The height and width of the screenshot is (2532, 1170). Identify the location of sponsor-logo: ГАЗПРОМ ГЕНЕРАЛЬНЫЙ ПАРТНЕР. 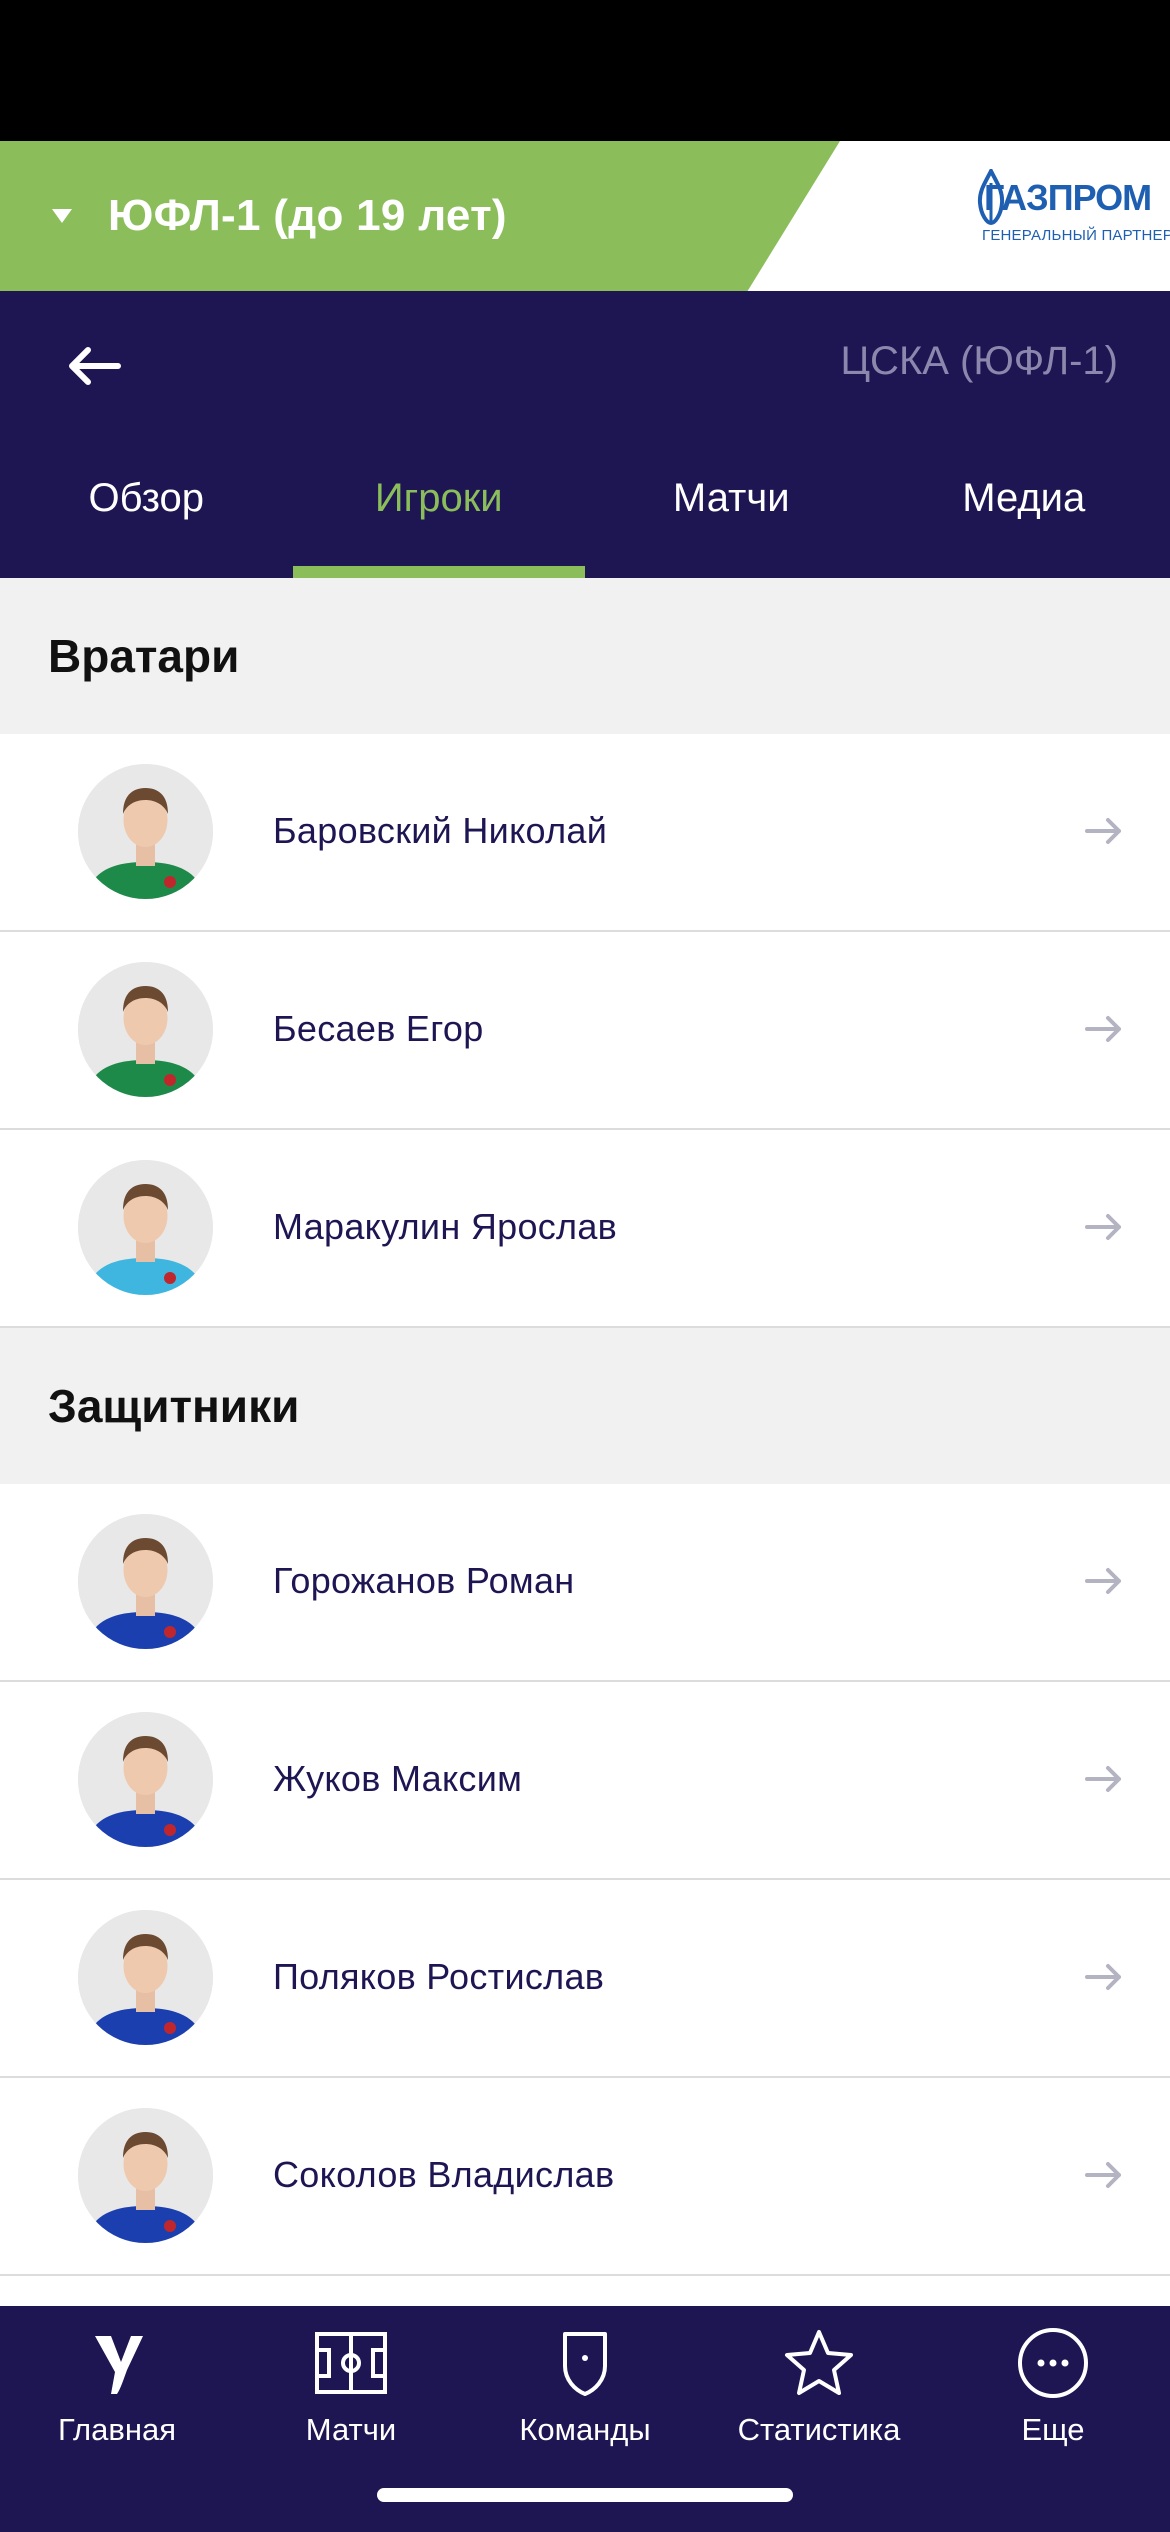
(1073, 216).